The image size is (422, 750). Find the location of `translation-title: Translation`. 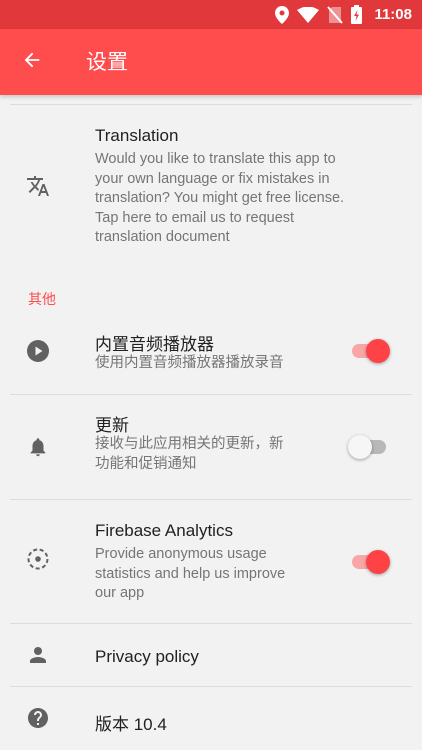

translation-title: Translation is located at coordinates (137, 135).